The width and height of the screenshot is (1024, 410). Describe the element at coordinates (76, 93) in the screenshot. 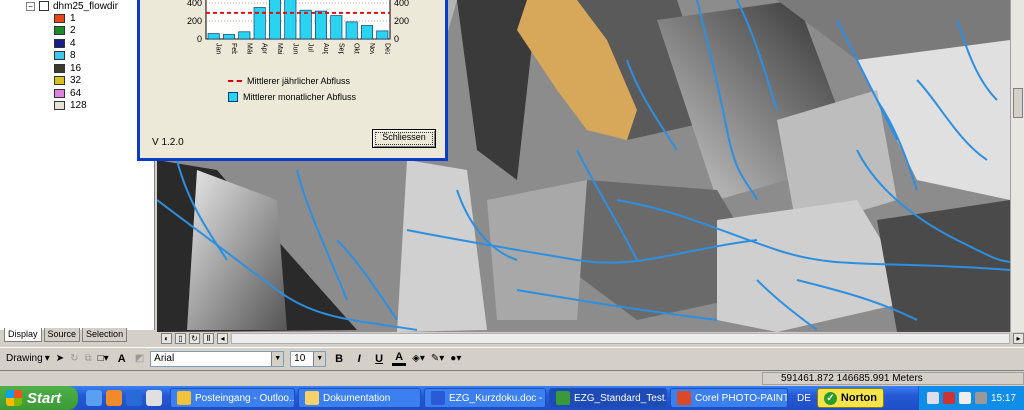

I see `legend-label: 64` at that location.